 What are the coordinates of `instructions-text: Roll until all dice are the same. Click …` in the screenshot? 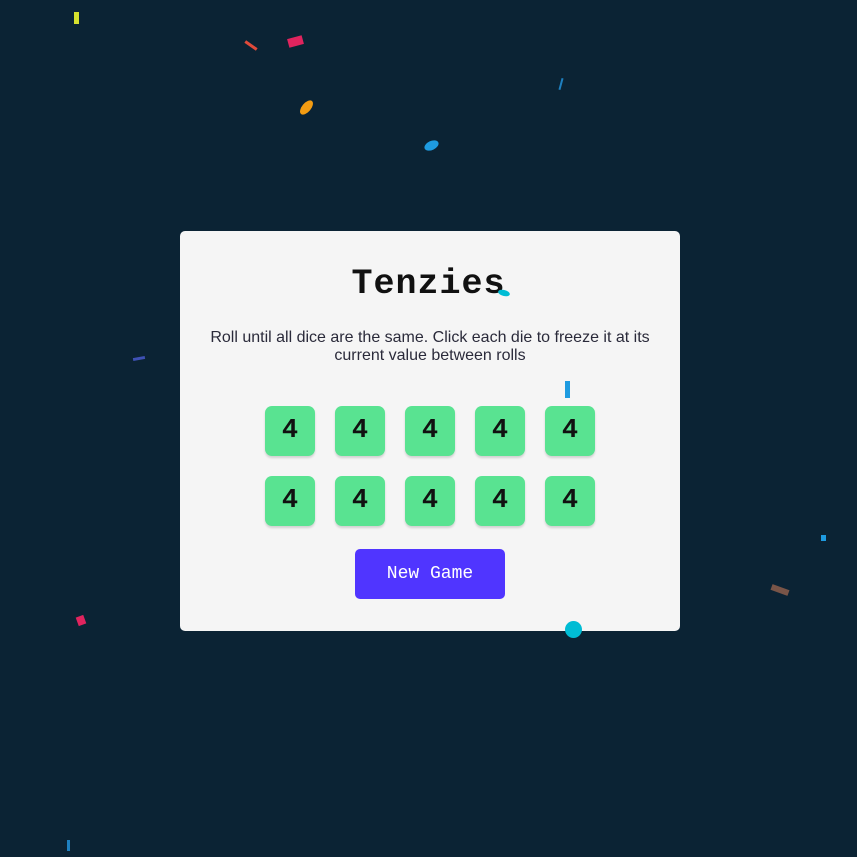 It's located at (430, 346).